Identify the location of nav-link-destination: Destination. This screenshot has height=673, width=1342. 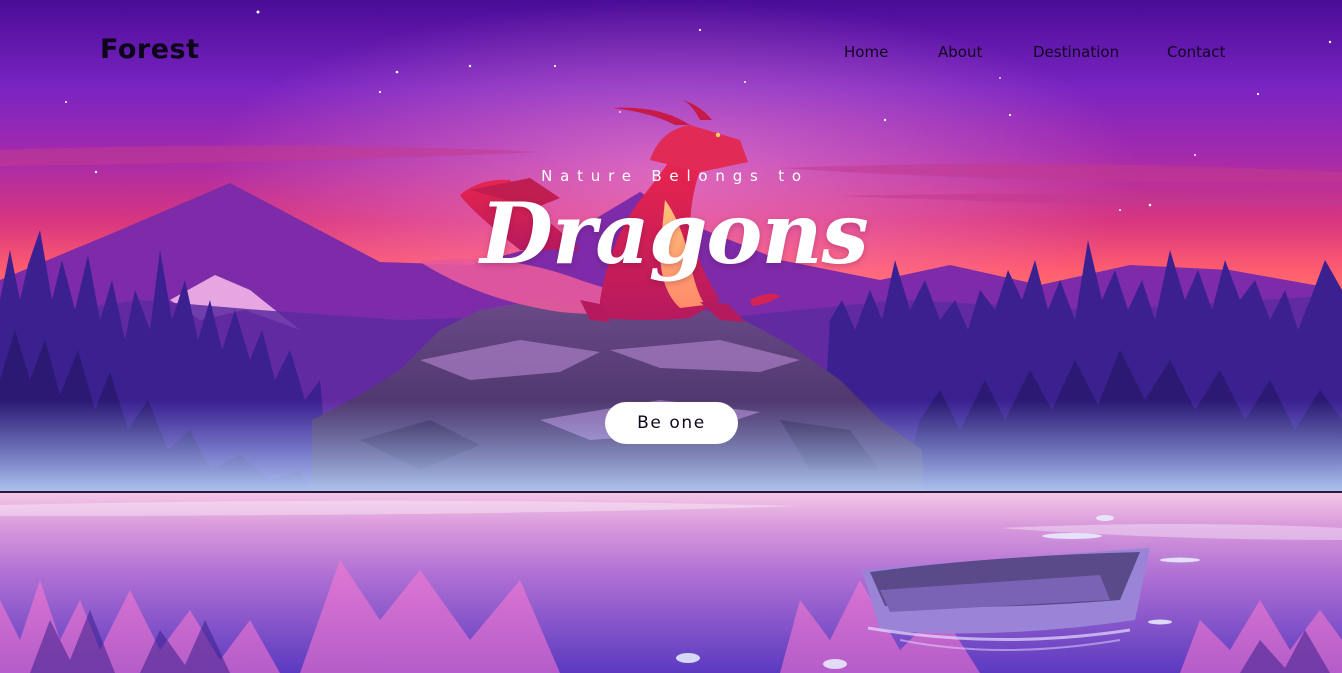
(1076, 52).